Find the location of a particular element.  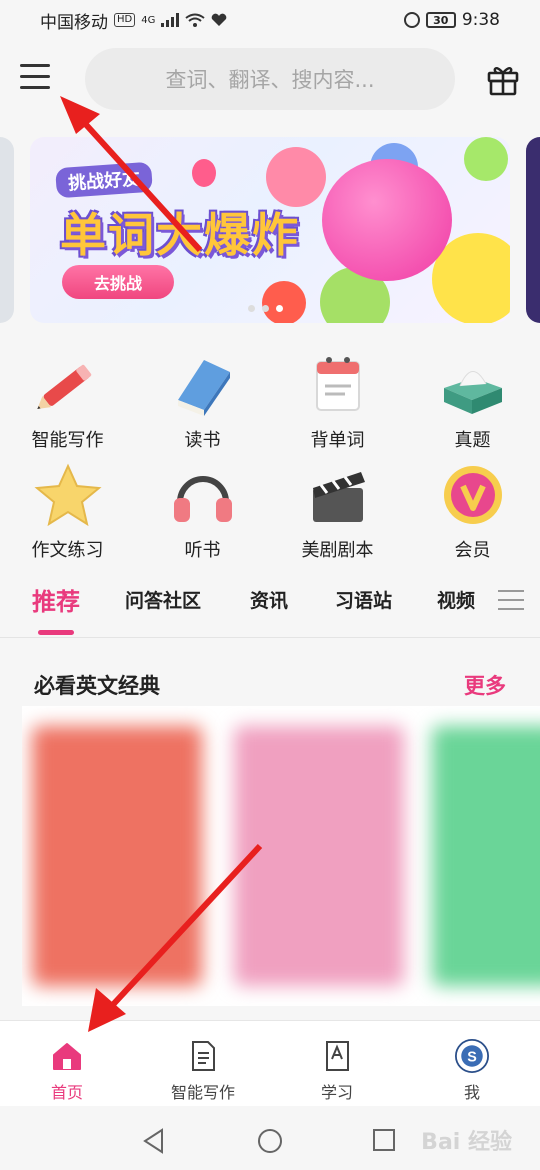

tab-list-icon is located at coordinates (511, 601).